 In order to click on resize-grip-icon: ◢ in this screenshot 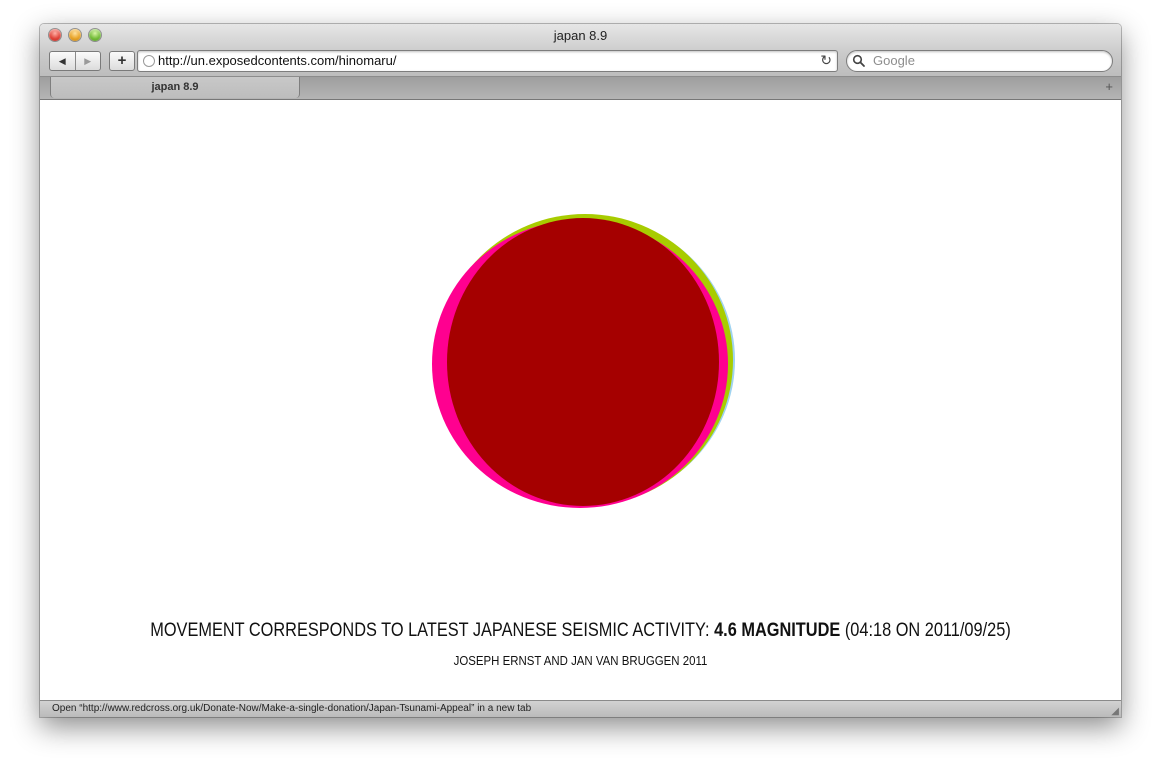, I will do `click(1115, 711)`.